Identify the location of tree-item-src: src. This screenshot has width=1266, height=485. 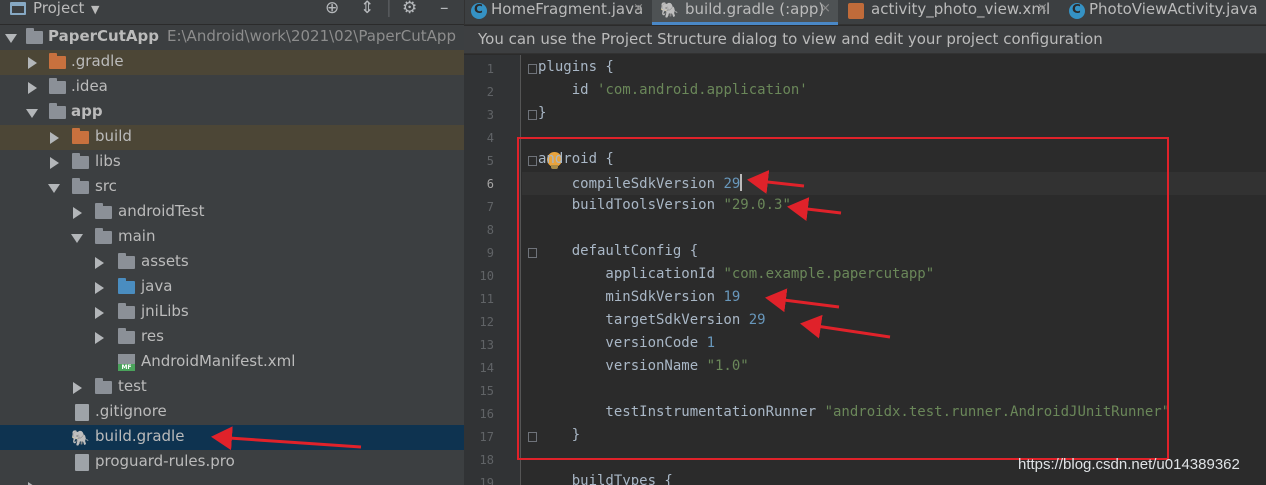
(232, 187).